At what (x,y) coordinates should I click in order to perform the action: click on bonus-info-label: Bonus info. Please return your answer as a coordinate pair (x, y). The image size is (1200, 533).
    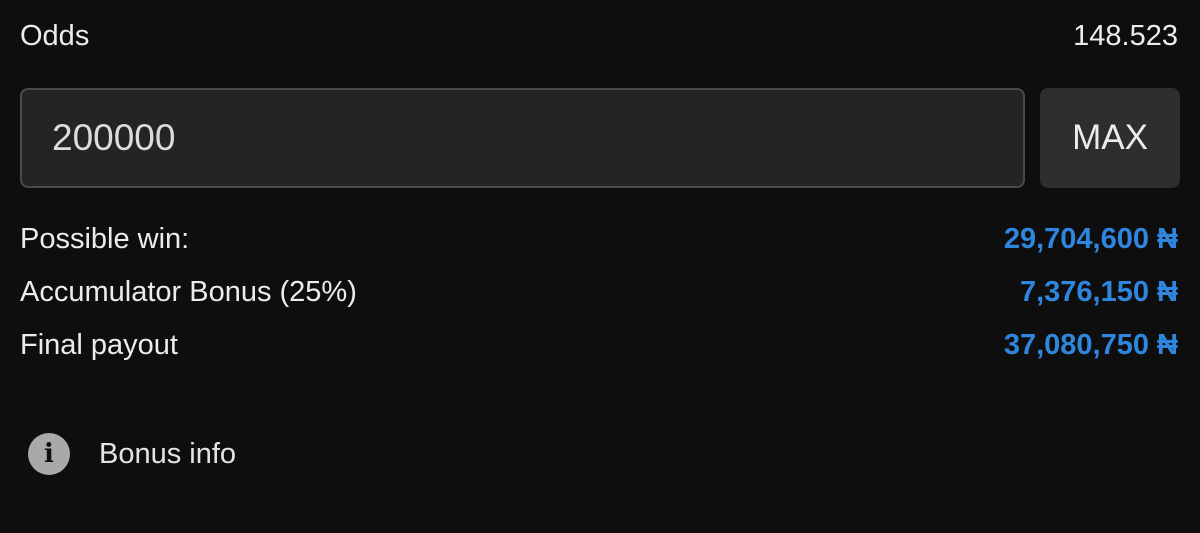
    Looking at the image, I should click on (168, 453).